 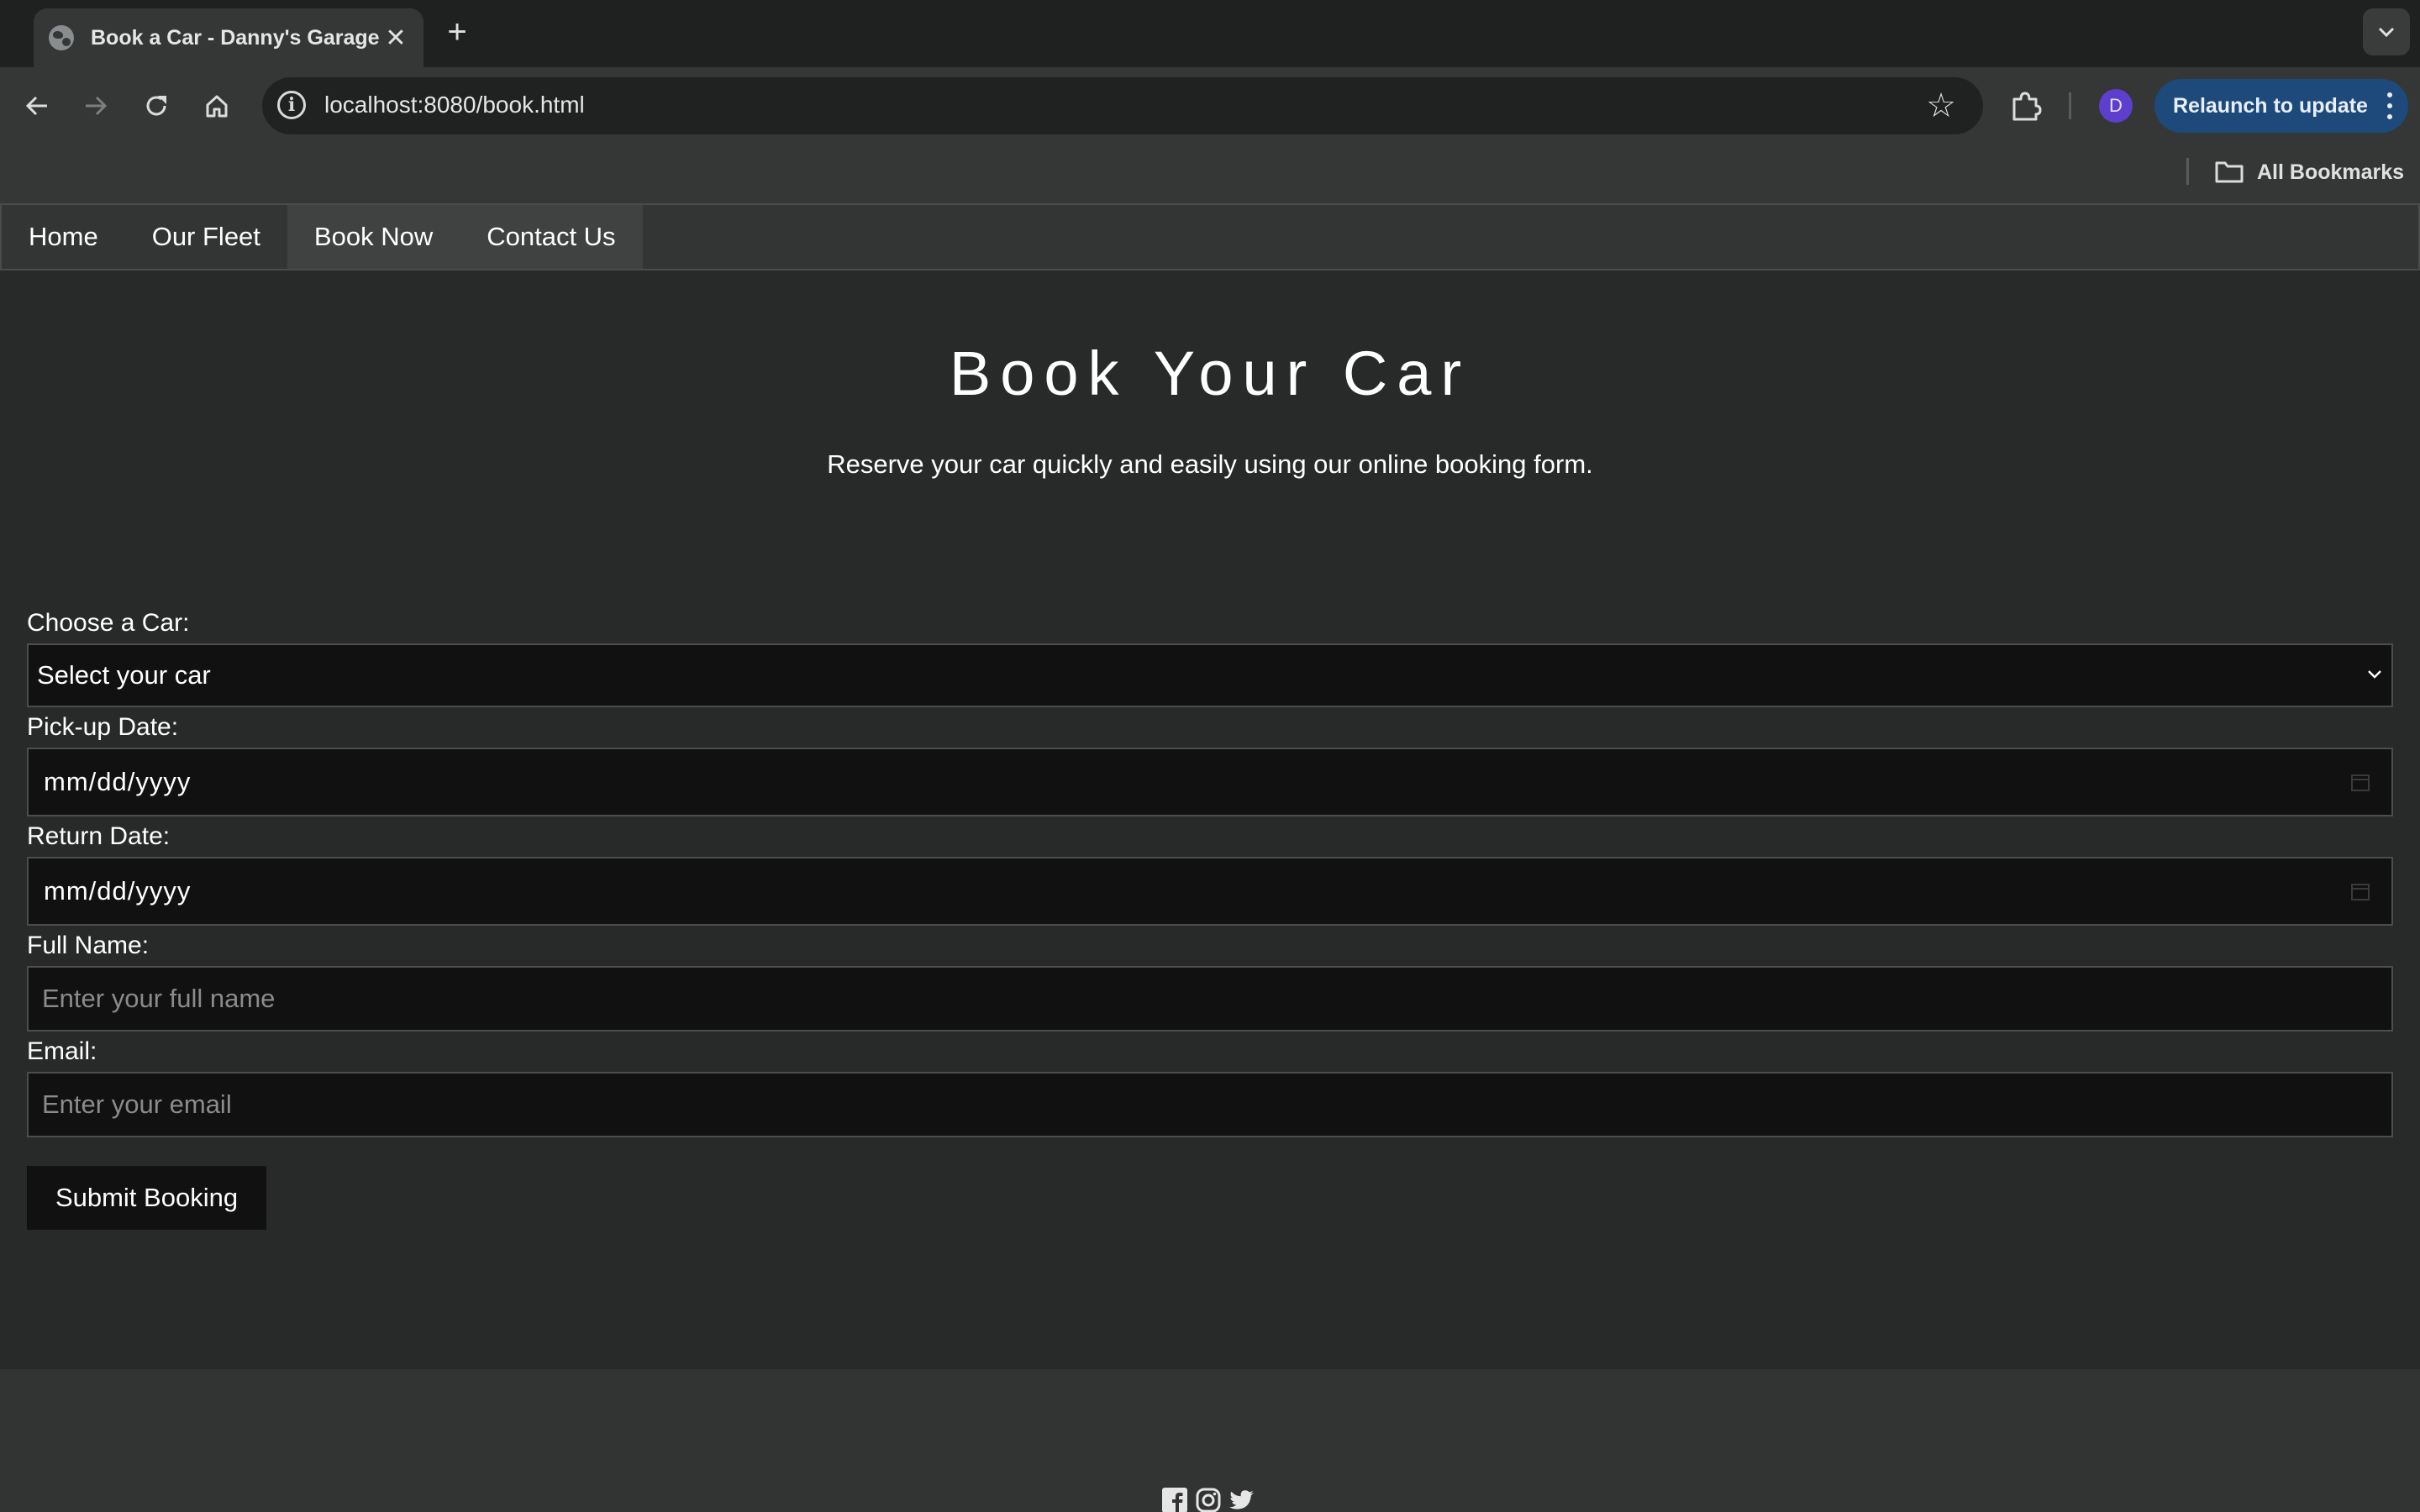 What do you see at coordinates (454, 105) in the screenshot?
I see `url-text: localhost:8080/book.html` at bounding box center [454, 105].